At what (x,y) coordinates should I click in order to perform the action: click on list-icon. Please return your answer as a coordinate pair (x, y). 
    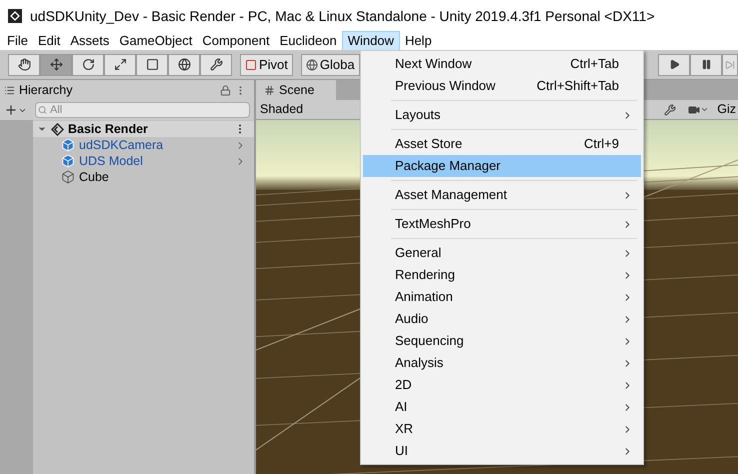
    Looking at the image, I should click on (9, 90).